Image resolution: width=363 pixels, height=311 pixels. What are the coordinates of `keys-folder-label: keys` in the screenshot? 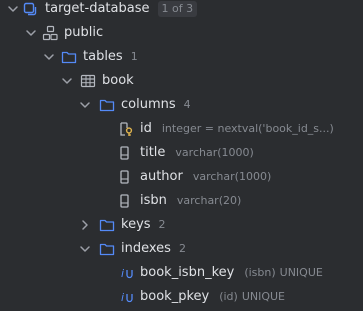 It's located at (136, 224).